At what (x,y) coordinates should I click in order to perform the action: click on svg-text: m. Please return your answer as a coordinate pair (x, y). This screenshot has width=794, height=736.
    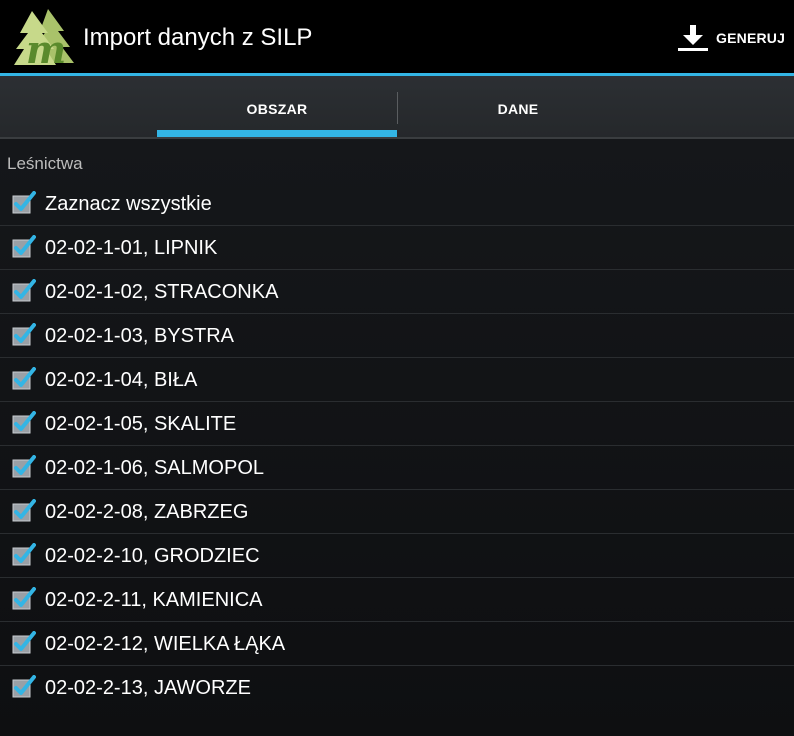
    Looking at the image, I should click on (46, 47).